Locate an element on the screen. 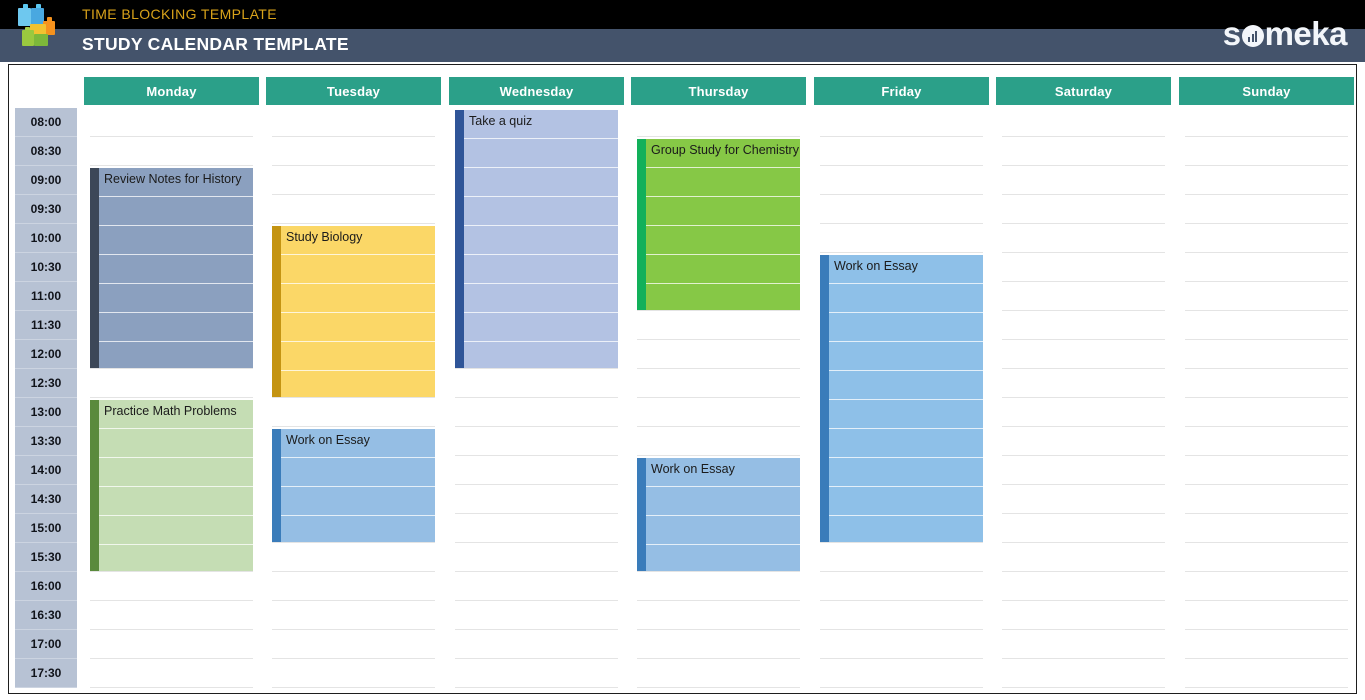 Image resolution: width=1365 pixels, height=700 pixels. calendar-event: Take a quiz is located at coordinates (536, 239).